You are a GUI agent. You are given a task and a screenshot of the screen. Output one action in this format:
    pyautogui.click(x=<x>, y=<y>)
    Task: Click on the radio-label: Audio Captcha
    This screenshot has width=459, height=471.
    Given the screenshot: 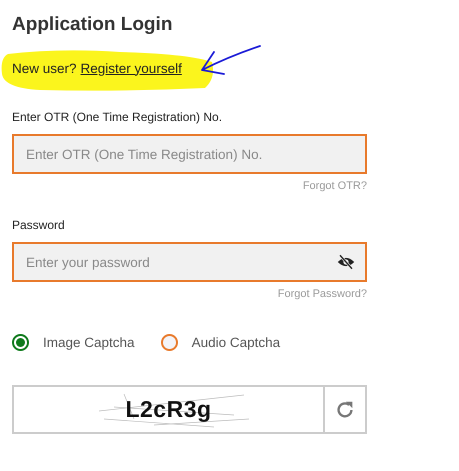 What is the action you would take?
    pyautogui.click(x=236, y=342)
    